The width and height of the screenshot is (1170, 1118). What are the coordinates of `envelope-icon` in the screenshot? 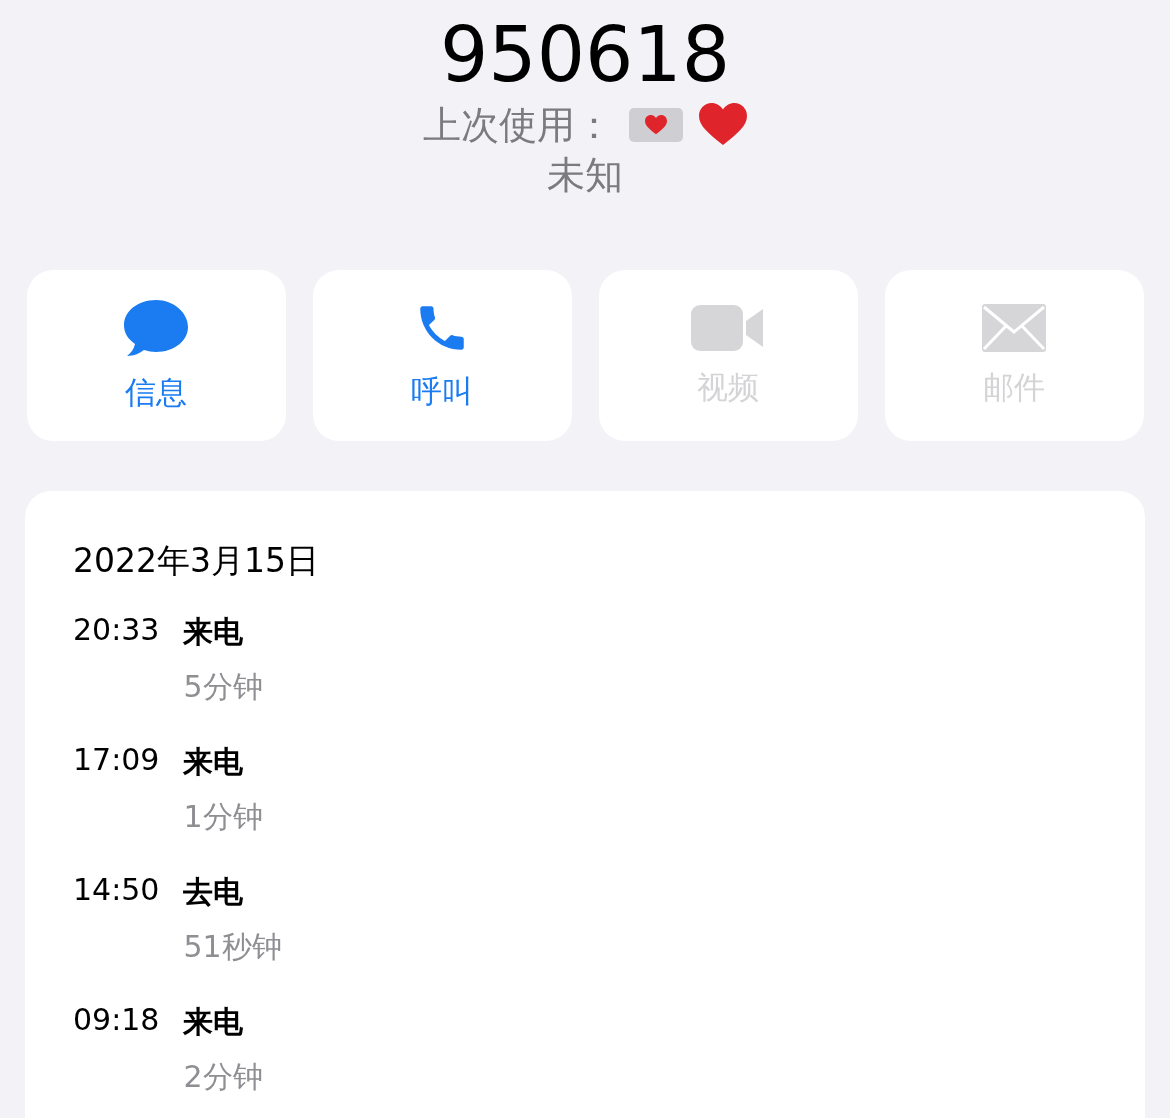 It's located at (1014, 327).